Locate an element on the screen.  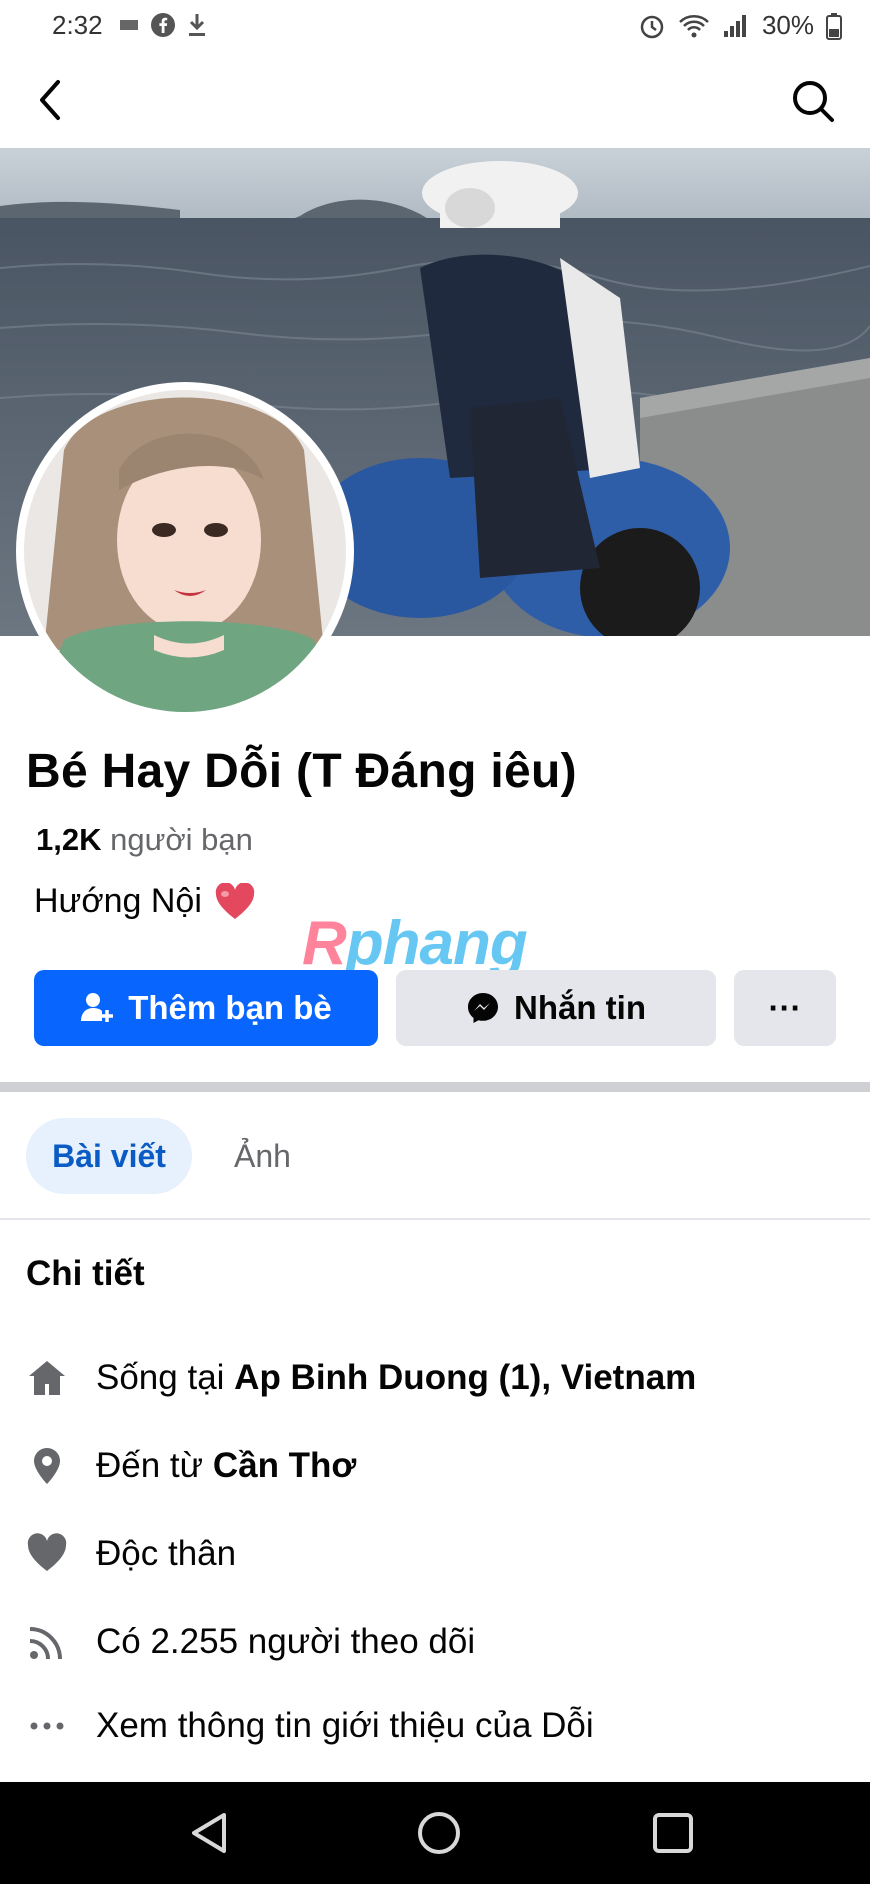
see-about-text: Xem thông tin giới thiệu của Dỗi is located at coordinates (345, 1725).